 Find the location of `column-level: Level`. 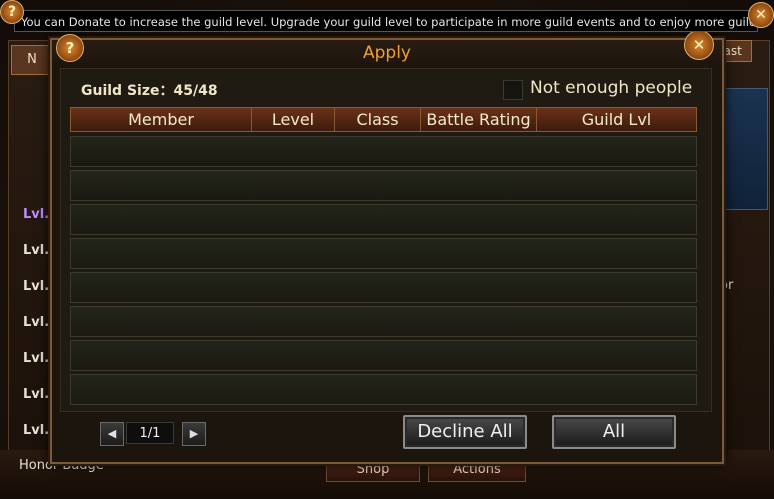

column-level: Level is located at coordinates (293, 119).